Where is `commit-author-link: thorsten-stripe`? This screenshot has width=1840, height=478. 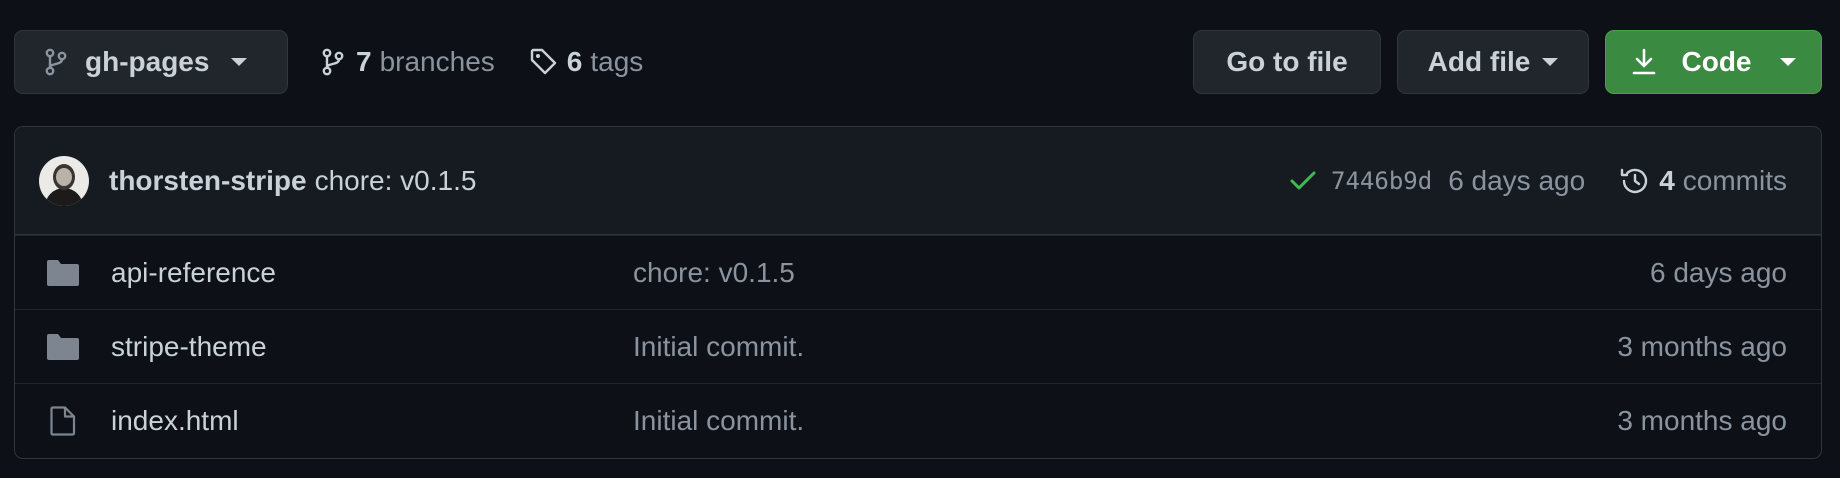
commit-author-link: thorsten-stripe is located at coordinates (208, 181).